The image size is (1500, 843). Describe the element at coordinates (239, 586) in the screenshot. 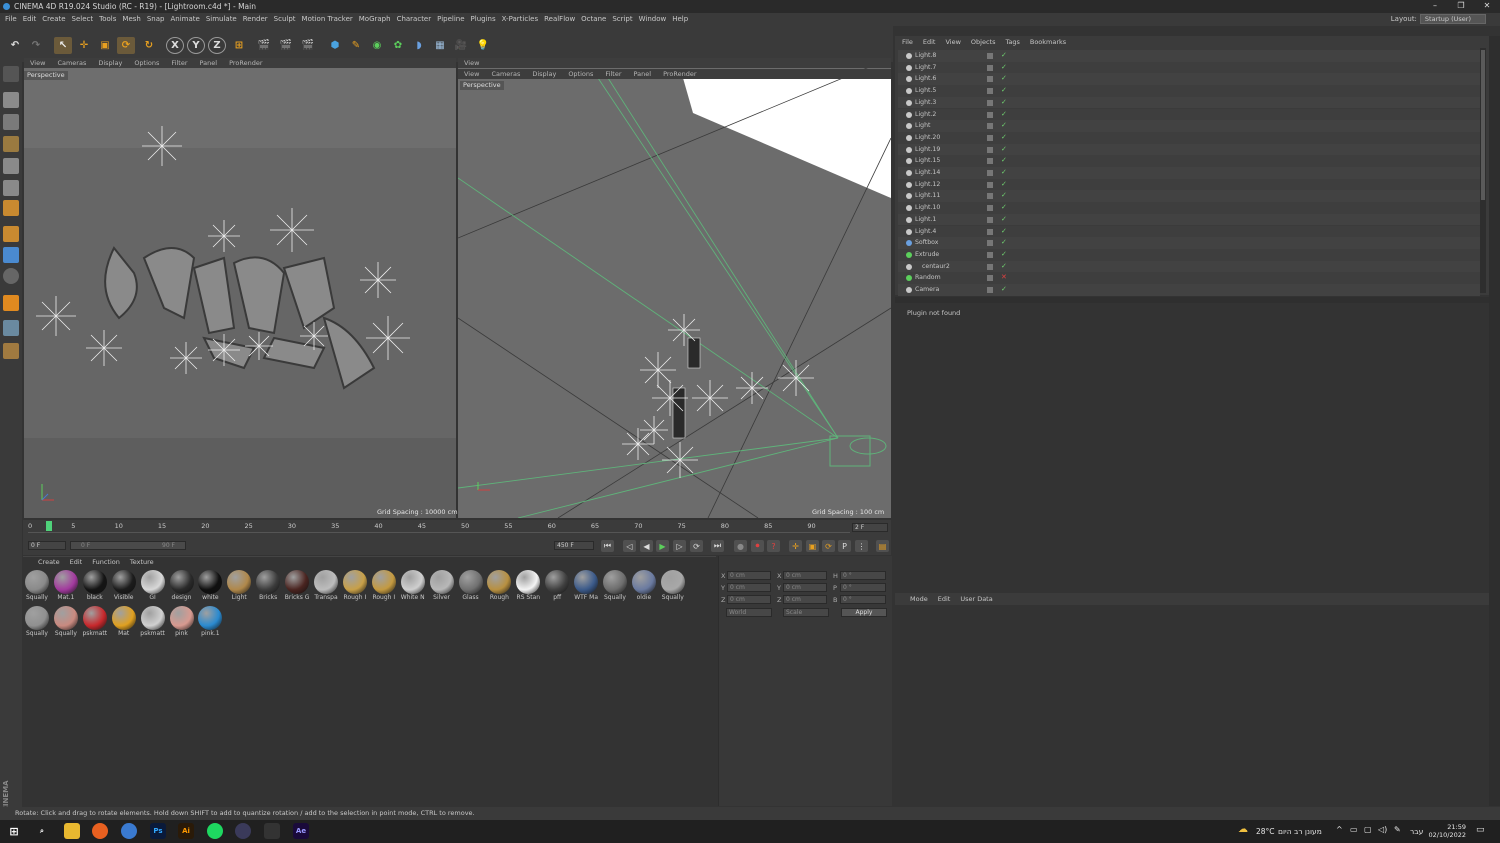

I see `material-swatch: Light` at that location.